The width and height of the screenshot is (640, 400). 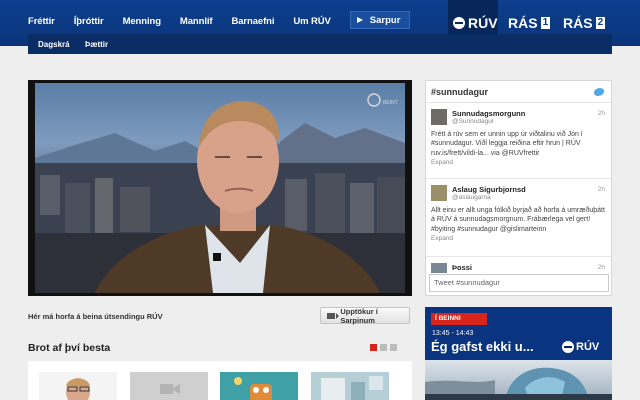 I want to click on promo-logo: RÚV, so click(x=580, y=347).